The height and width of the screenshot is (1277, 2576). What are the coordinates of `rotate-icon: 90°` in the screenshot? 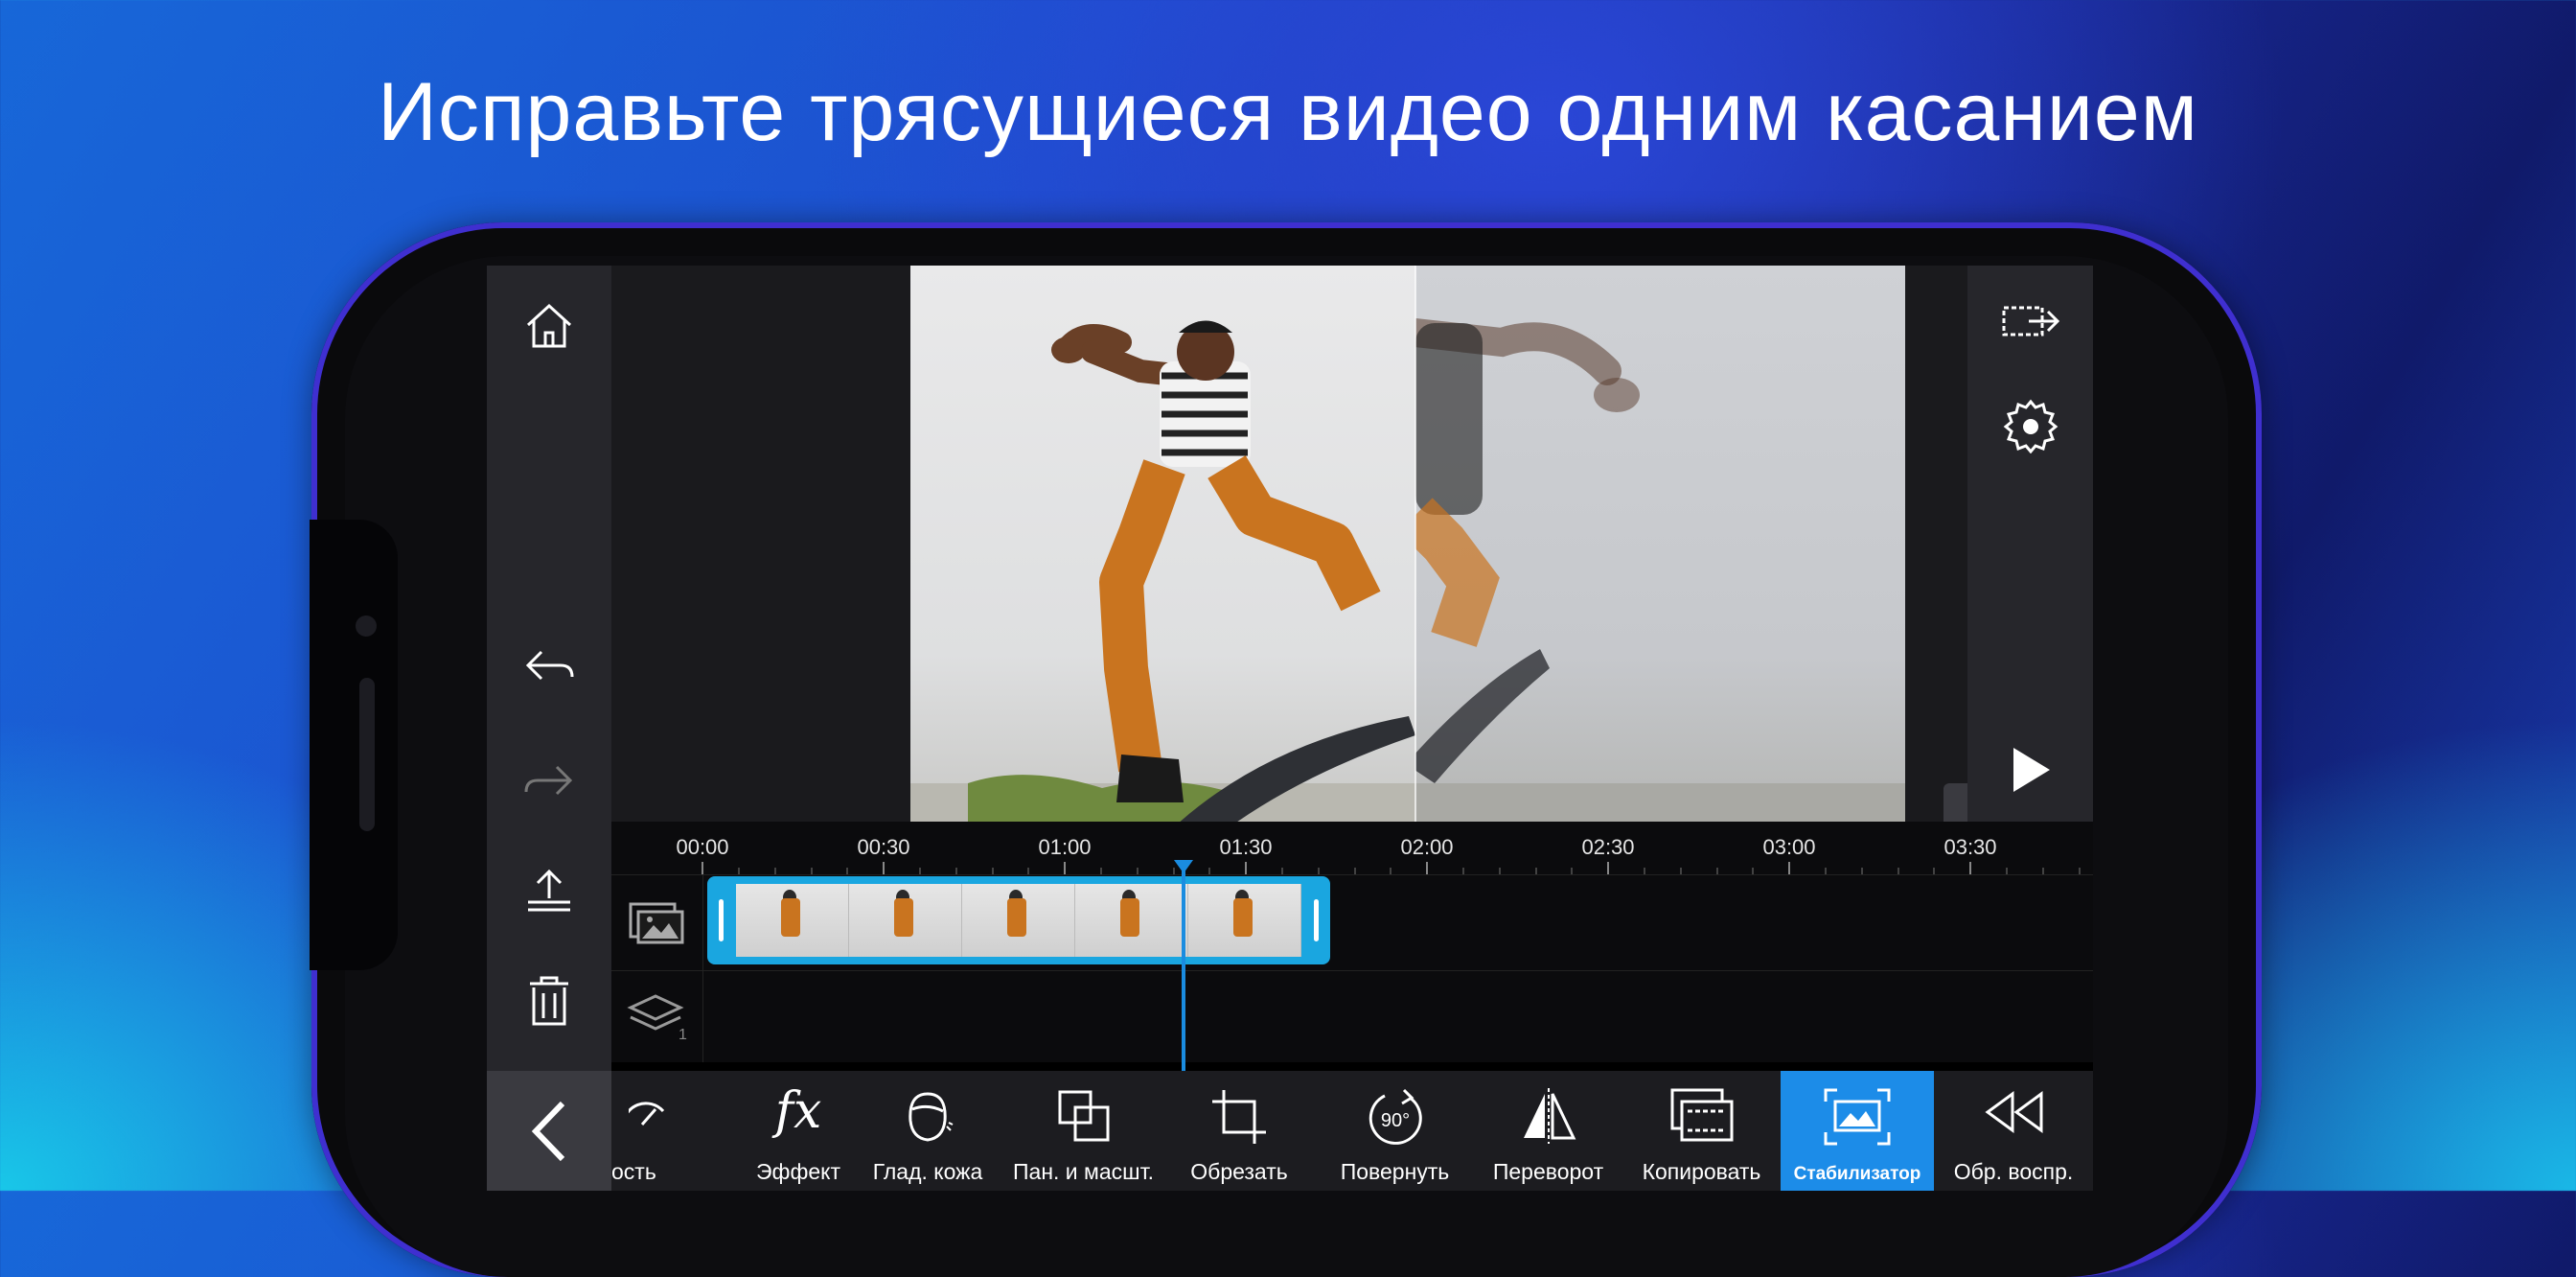 It's located at (1395, 1120).